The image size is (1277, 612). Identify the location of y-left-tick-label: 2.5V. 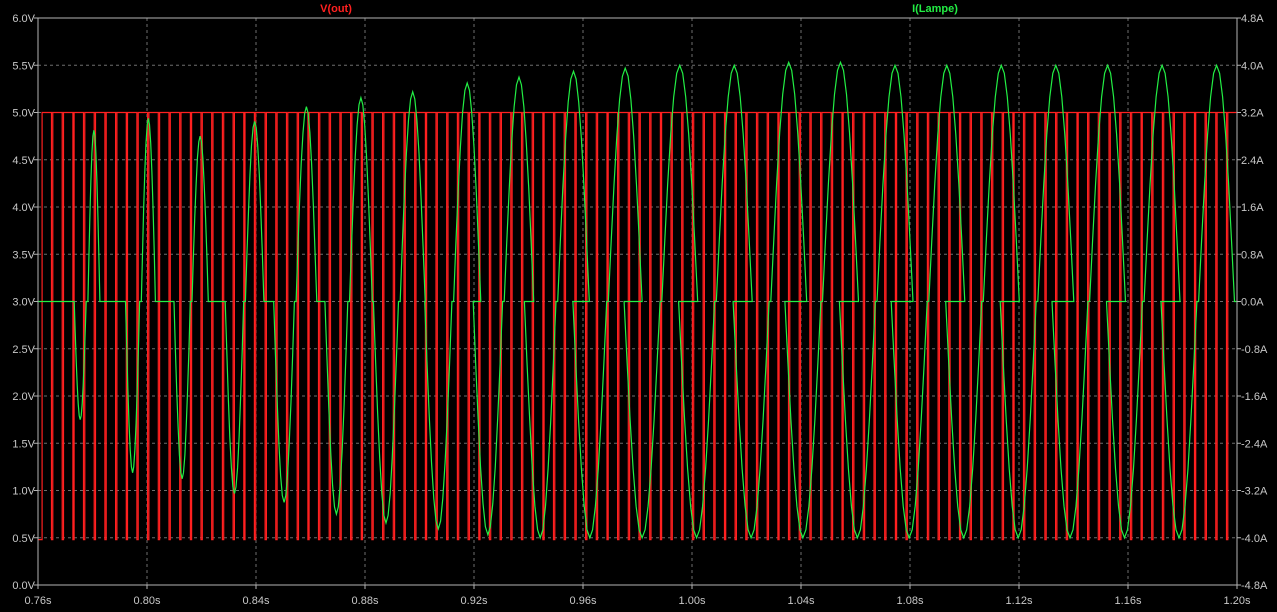
(23, 350).